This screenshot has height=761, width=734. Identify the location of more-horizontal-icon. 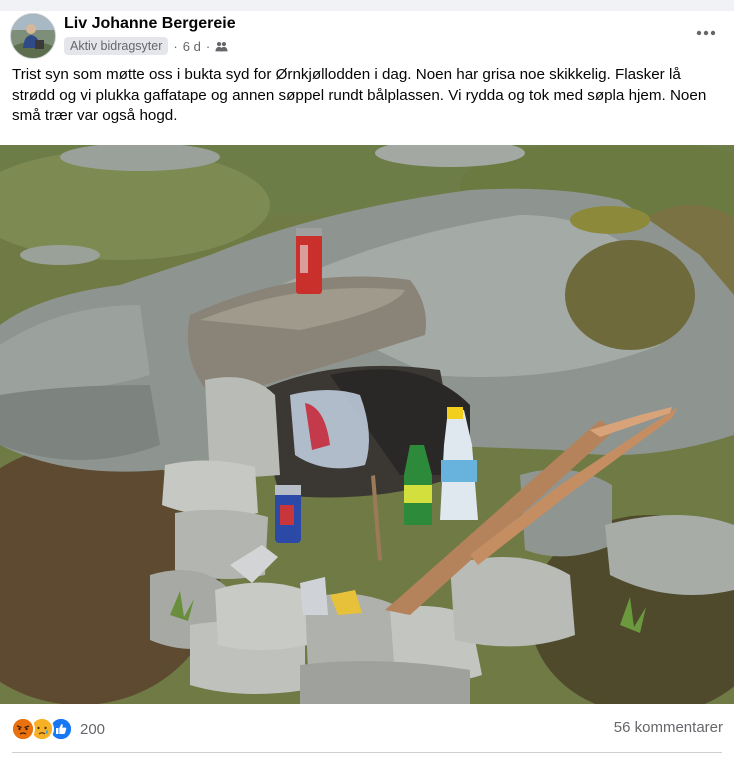
(706, 33).